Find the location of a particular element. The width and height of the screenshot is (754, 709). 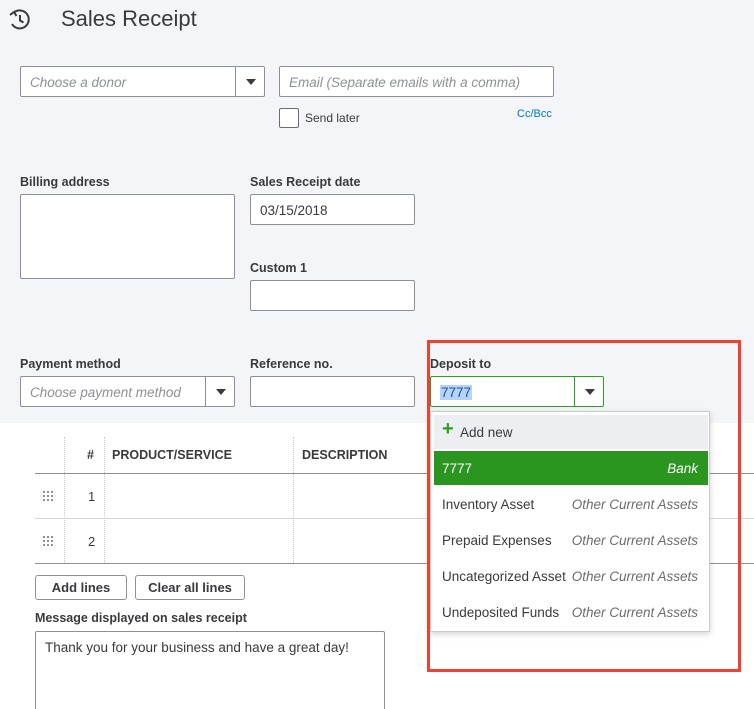

add-new-label: Add new is located at coordinates (486, 432).